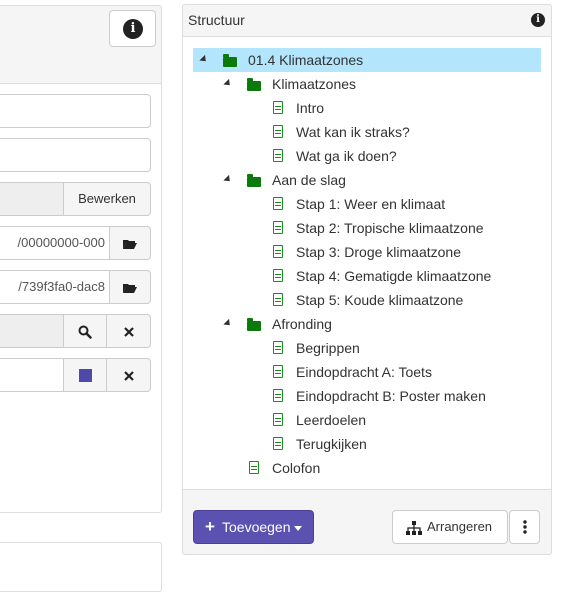 Image resolution: width=570 pixels, height=592 pixels. I want to click on tree-item: Wat kan ik straks?, so click(367, 132).